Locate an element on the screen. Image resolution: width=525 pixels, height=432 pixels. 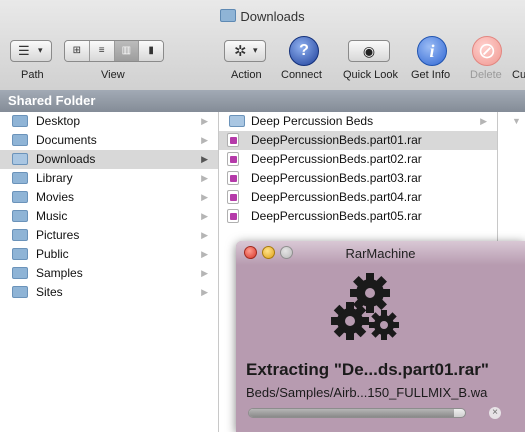
coverflow-view-icon: ▮ is located at coordinates (151, 51).